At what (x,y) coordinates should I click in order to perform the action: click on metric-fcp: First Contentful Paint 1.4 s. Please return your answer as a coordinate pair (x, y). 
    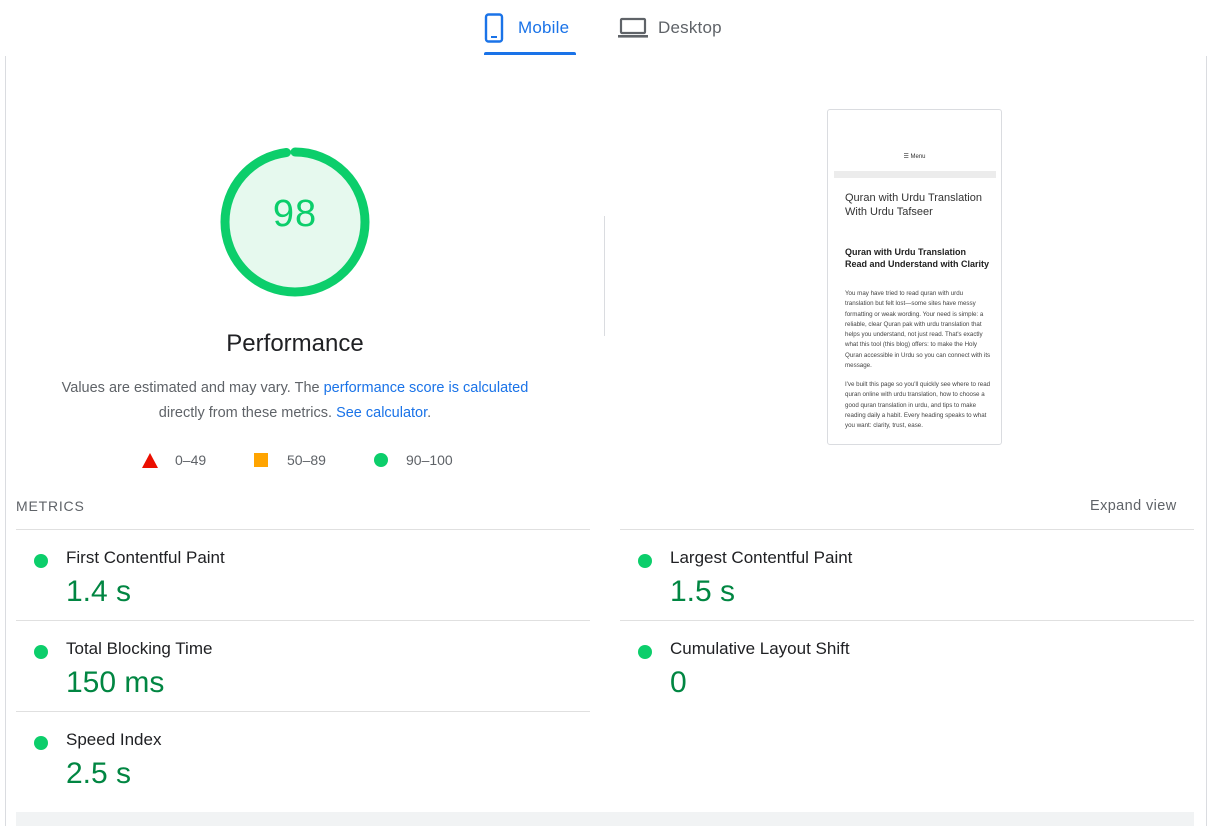
    Looking at the image, I should click on (296, 575).